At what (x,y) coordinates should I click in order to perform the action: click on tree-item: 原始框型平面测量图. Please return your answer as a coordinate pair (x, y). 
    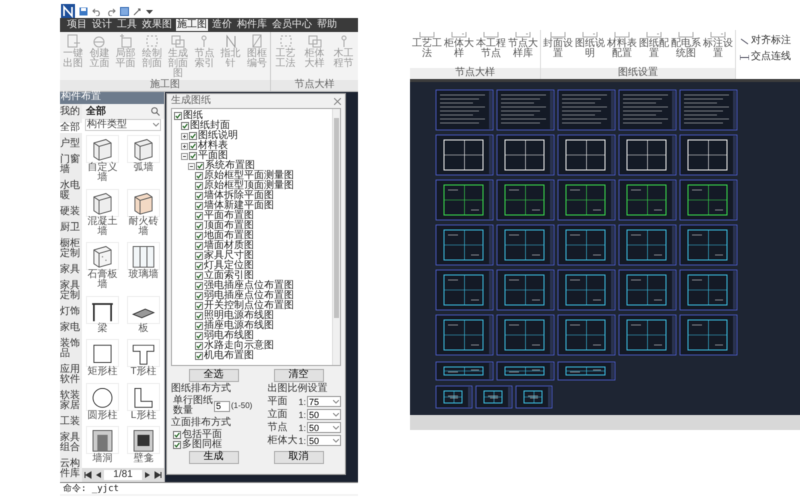
    Looking at the image, I should click on (249, 176).